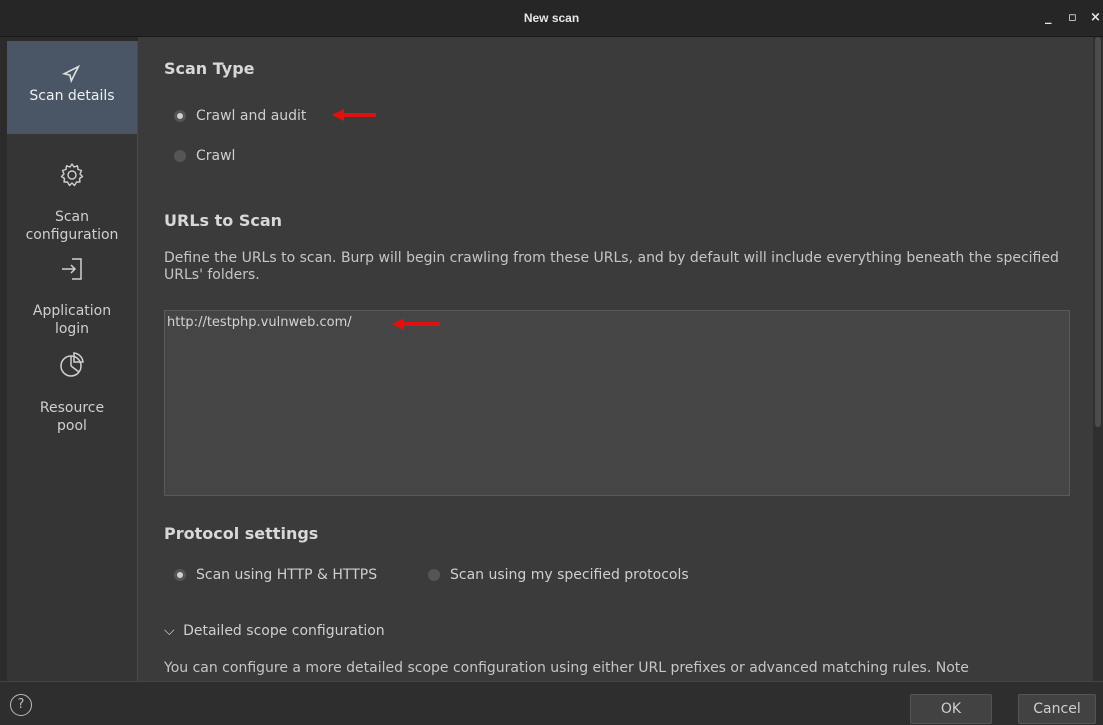 The image size is (1103, 725). I want to click on dialog-footer: ? OK Cancel, so click(551, 703).